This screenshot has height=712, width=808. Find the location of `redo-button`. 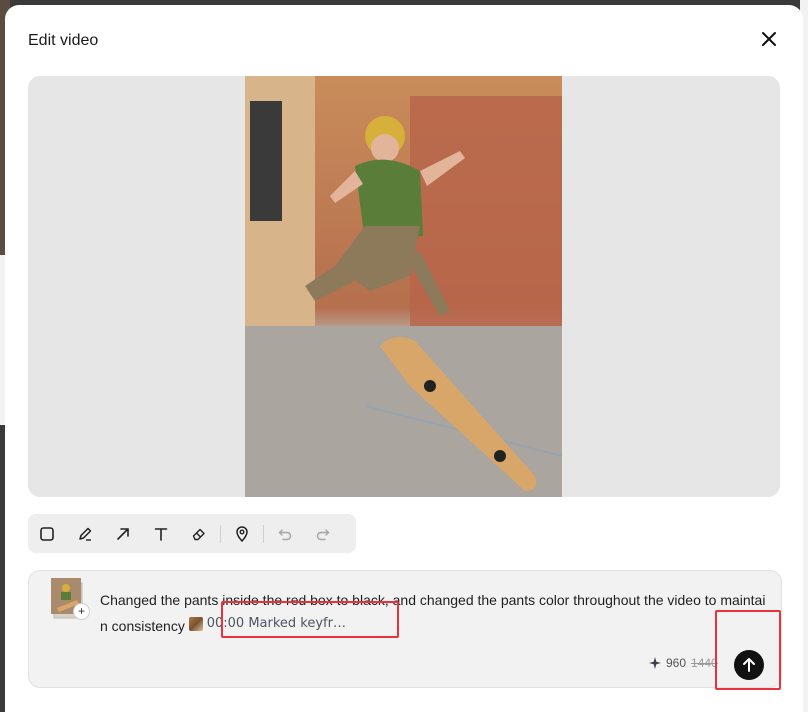

redo-button is located at coordinates (323, 533).